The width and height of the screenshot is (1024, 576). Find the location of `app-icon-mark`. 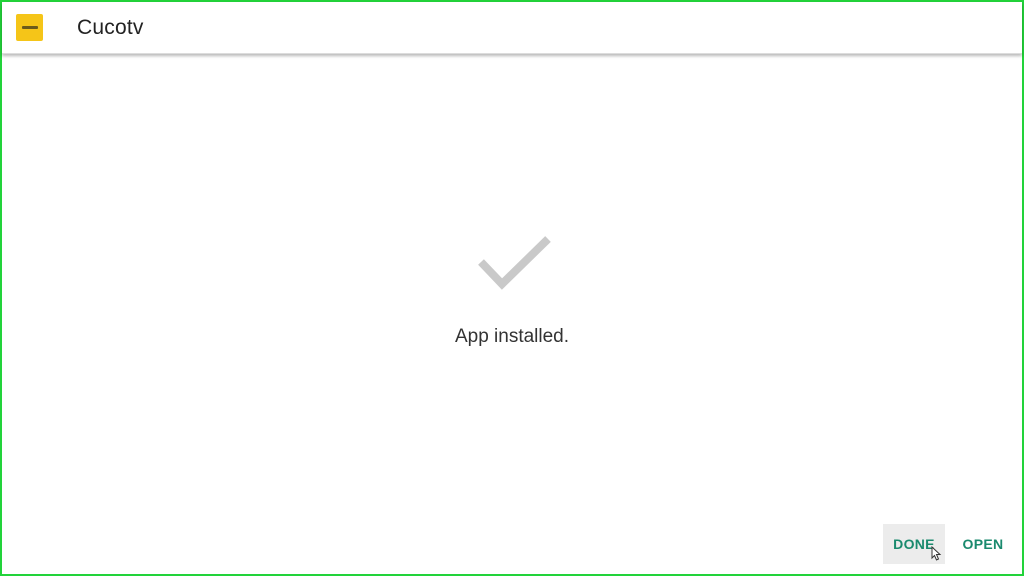

app-icon-mark is located at coordinates (29, 27).